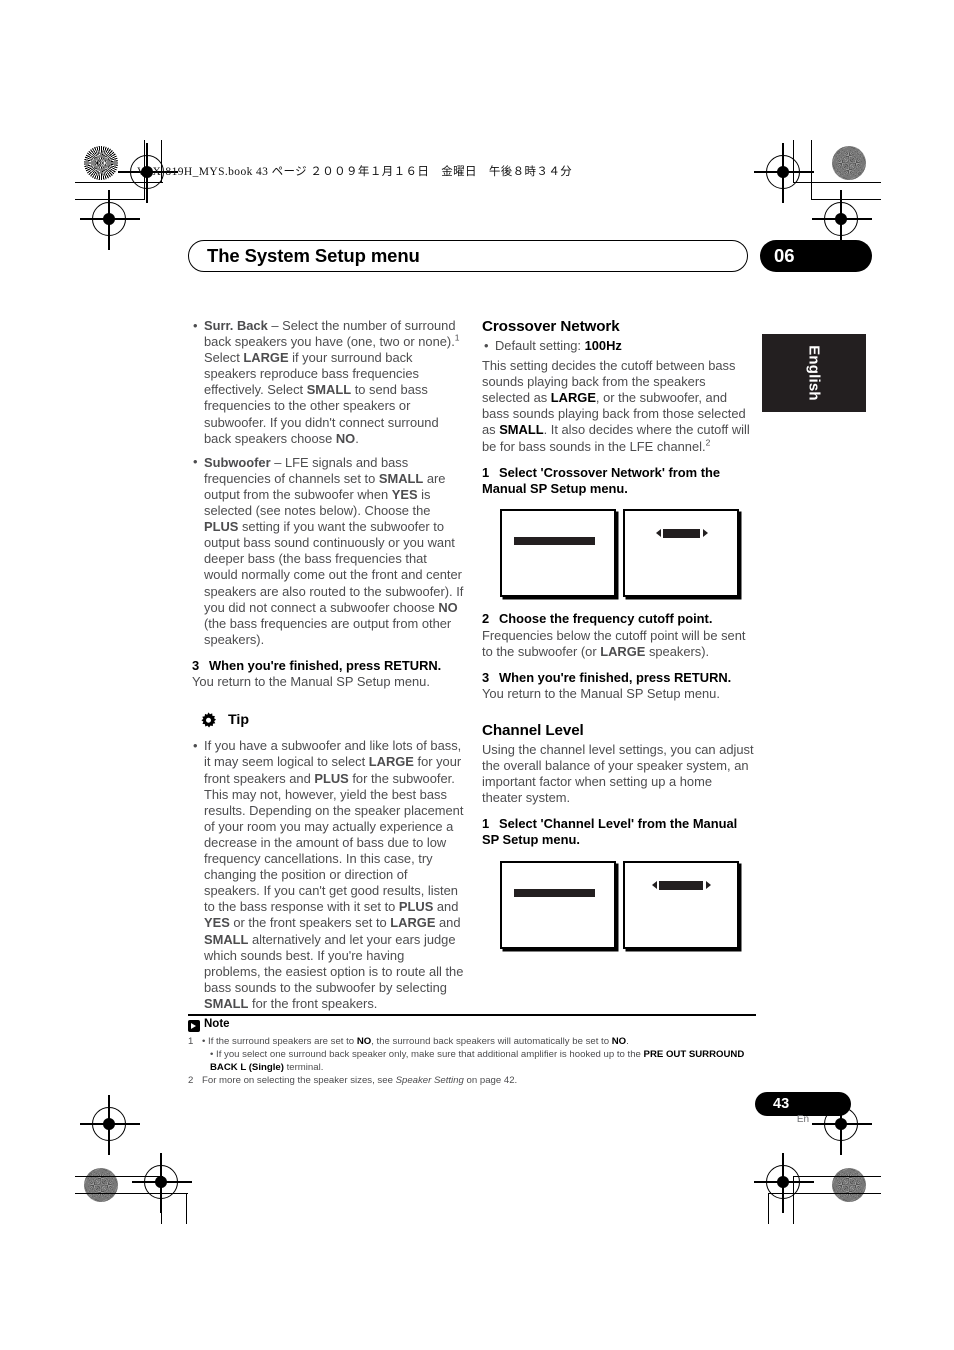 The image size is (954, 1350). What do you see at coordinates (551, 326) in the screenshot?
I see `section-heading-crossover-network: Crossover Network` at bounding box center [551, 326].